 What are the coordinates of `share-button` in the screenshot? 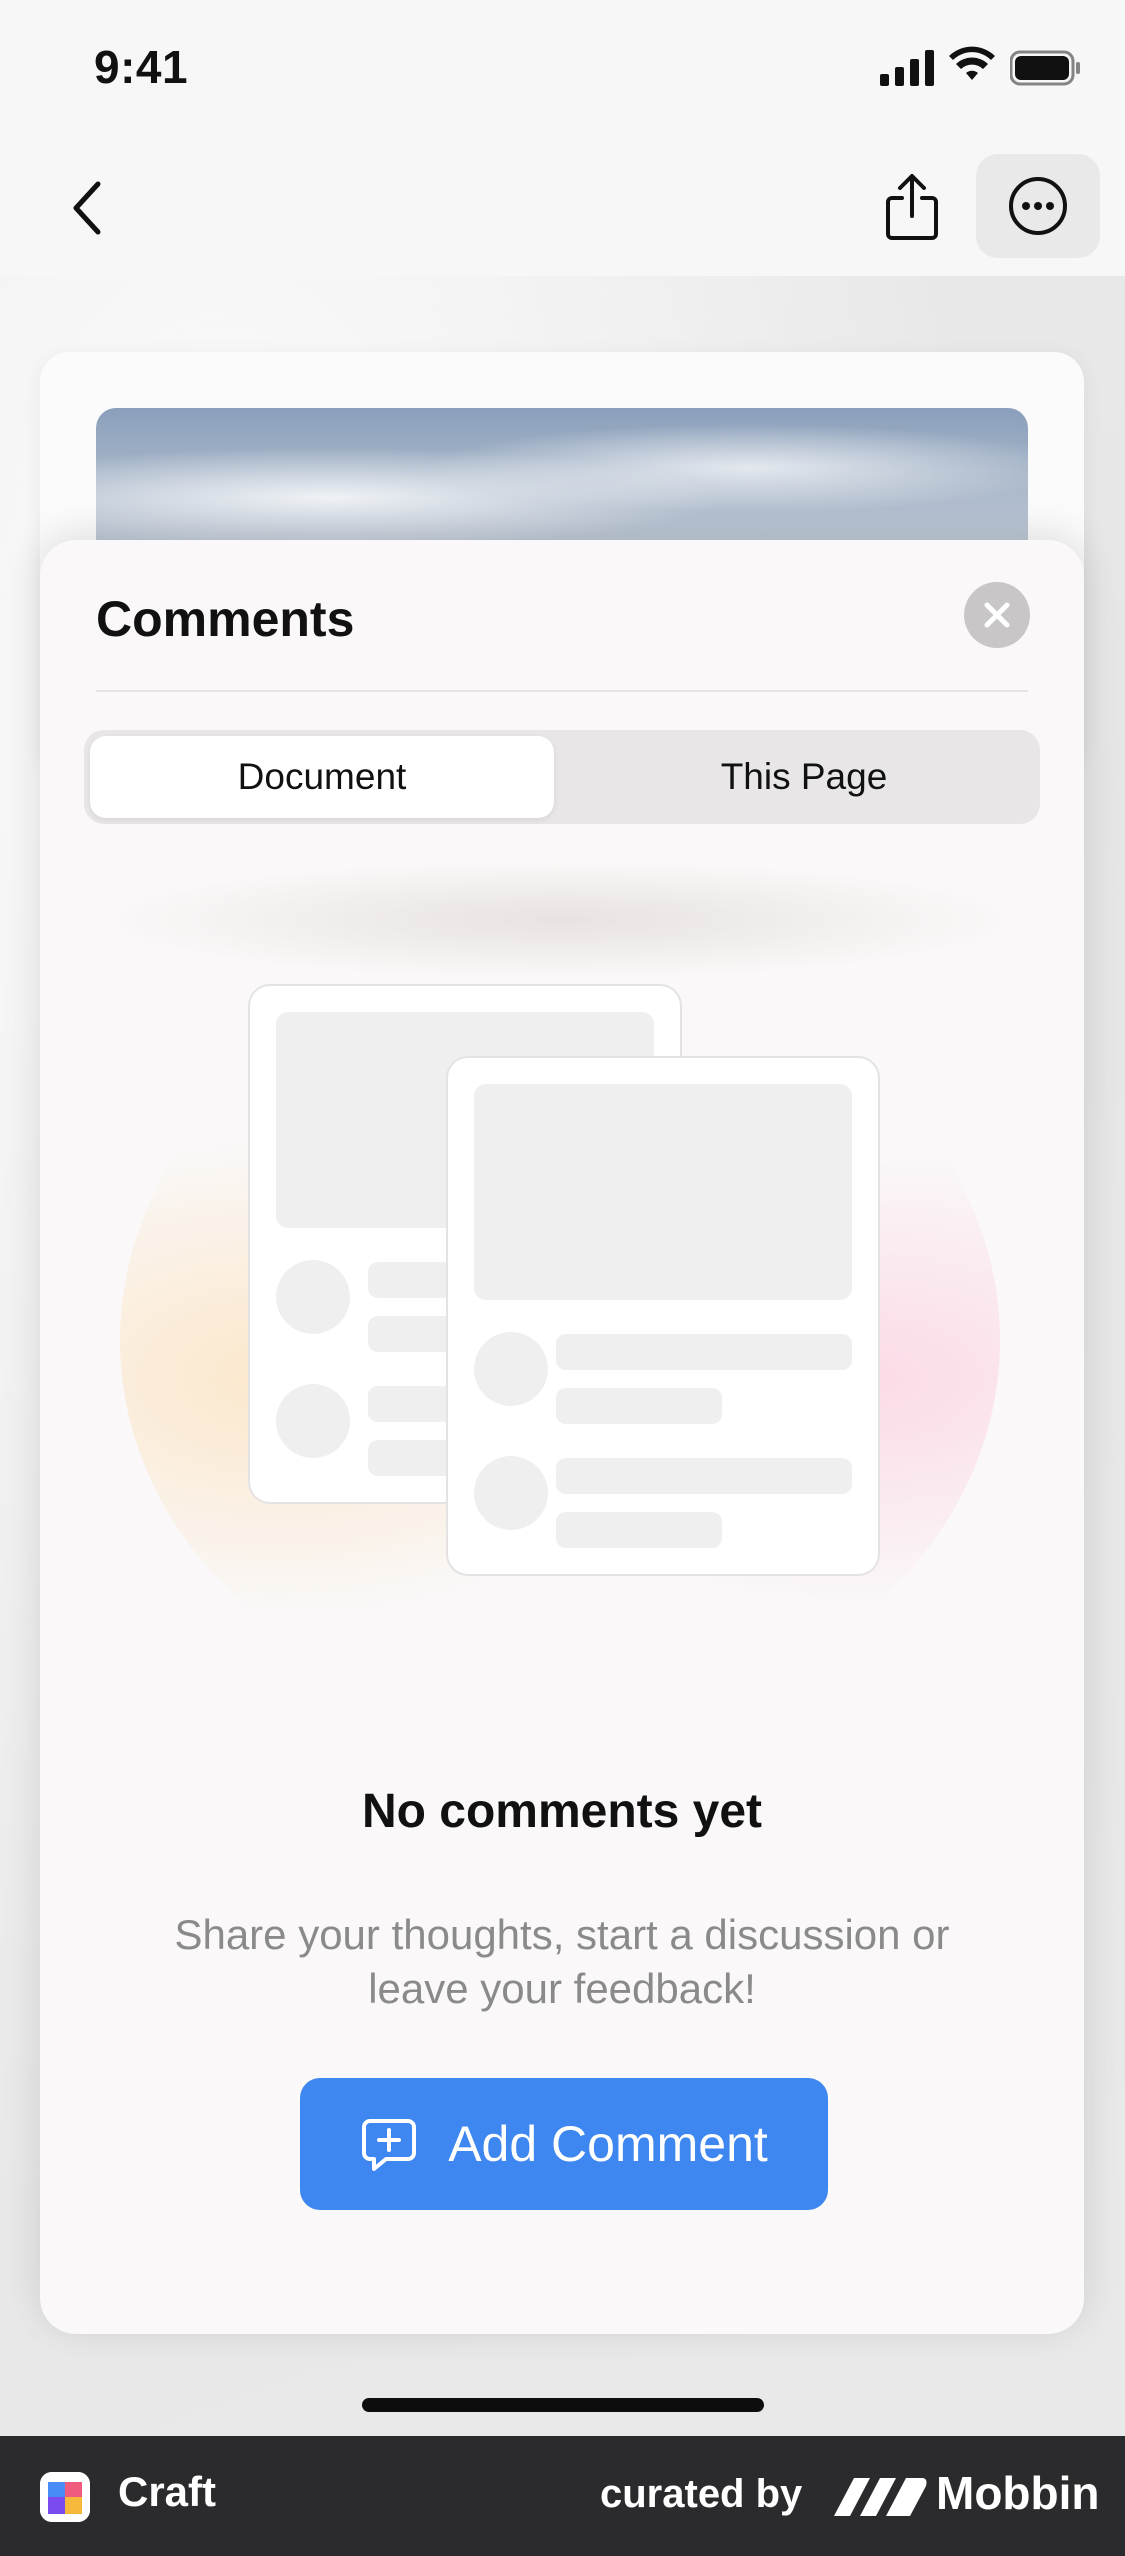 It's located at (912, 207).